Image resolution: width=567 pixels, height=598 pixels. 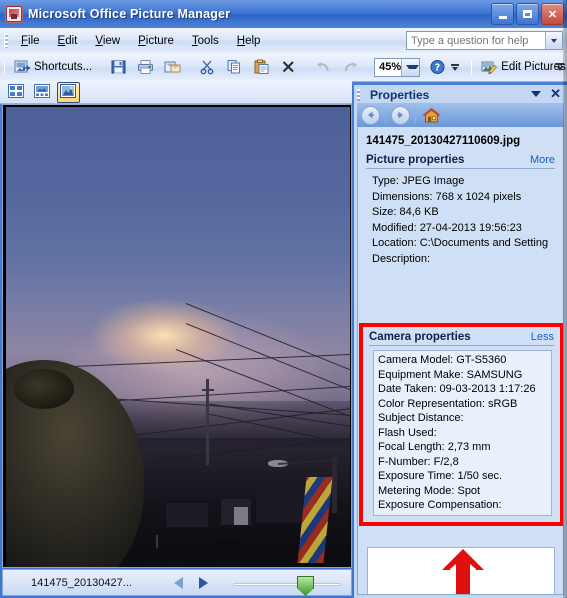 I want to click on help-search-box, so click(x=484, y=40).